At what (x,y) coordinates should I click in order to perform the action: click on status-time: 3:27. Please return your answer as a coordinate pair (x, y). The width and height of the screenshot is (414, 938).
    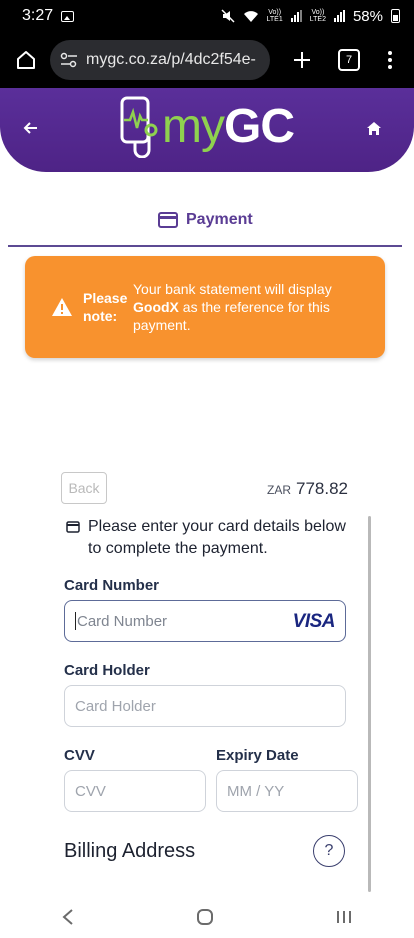
    Looking at the image, I should click on (38, 15).